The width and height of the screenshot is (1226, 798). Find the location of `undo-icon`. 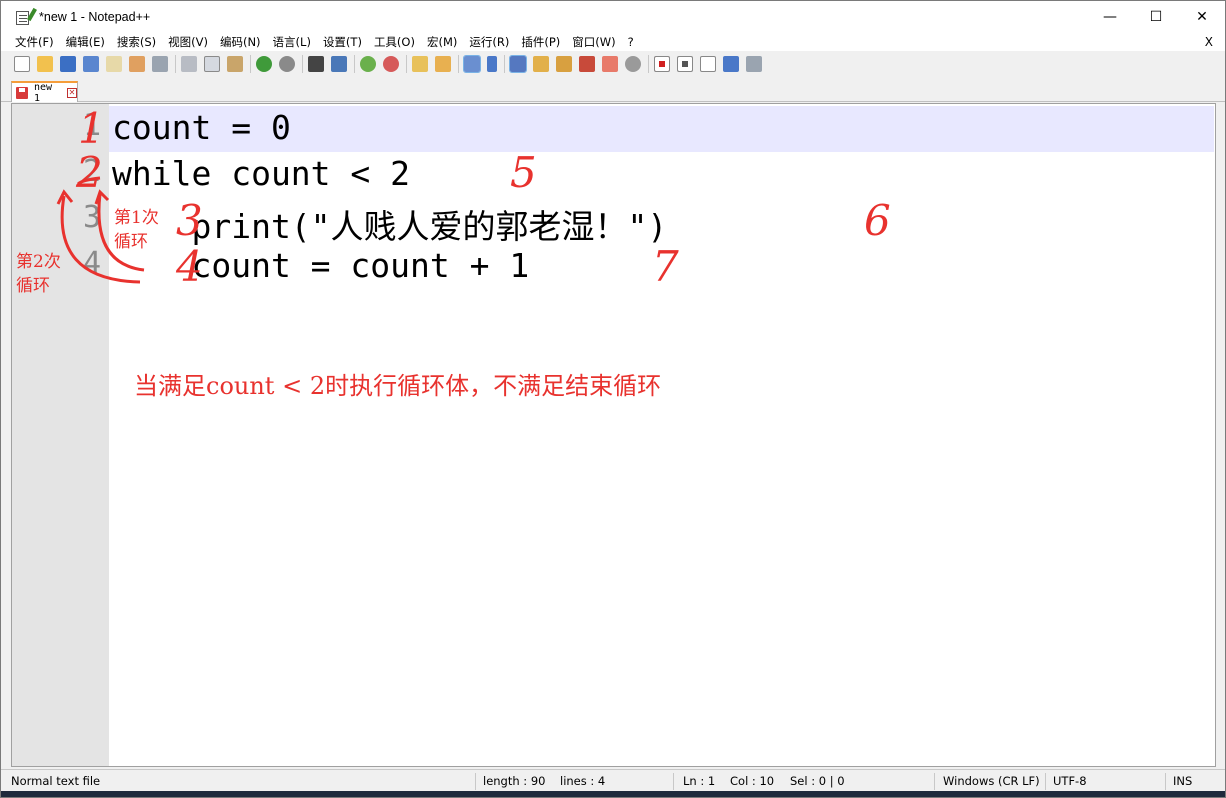

undo-icon is located at coordinates (264, 64).